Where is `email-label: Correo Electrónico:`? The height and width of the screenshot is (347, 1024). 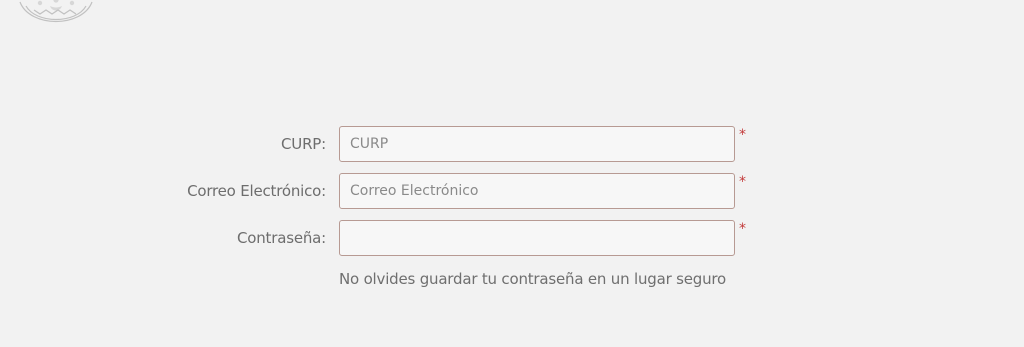 email-label: Correo Electrónico: is located at coordinates (256, 191).